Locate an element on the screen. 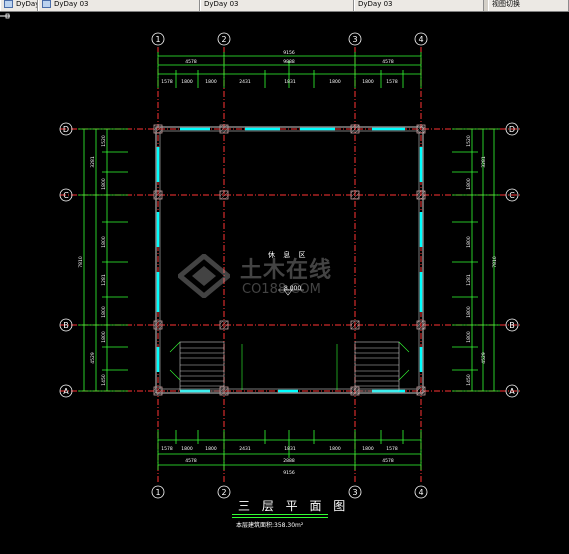  dim-seg-bottom-1: 1800 is located at coordinates (187, 449).